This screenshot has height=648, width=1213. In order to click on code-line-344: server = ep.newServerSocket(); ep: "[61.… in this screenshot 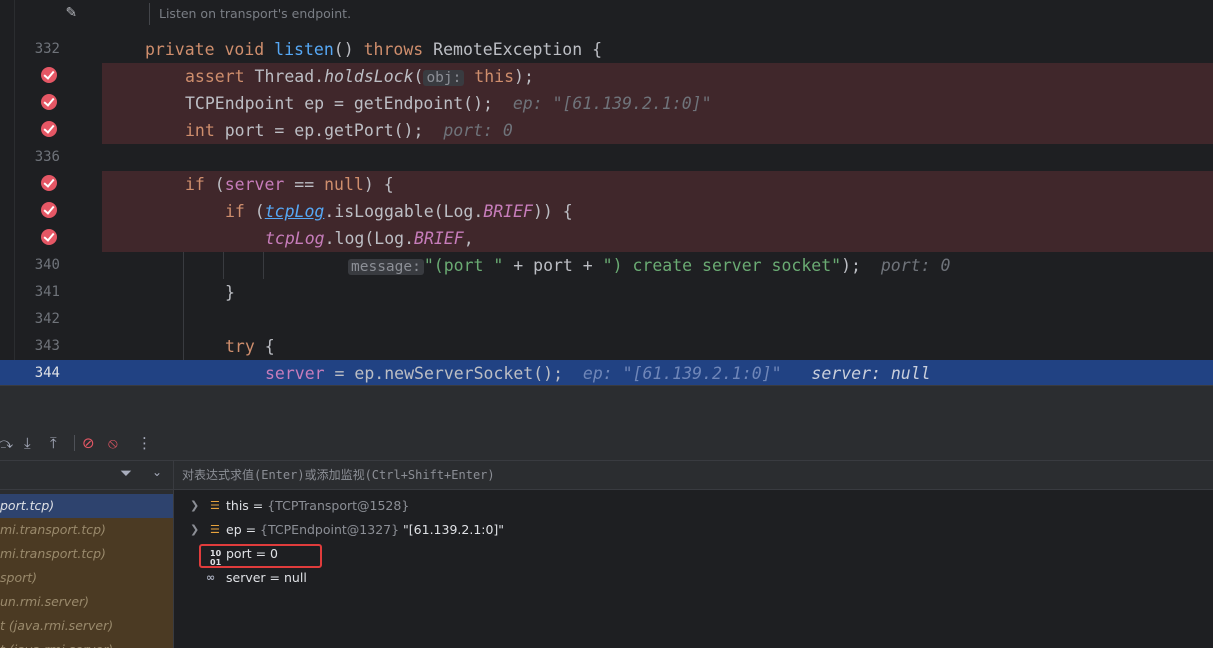, I will do `click(598, 373)`.